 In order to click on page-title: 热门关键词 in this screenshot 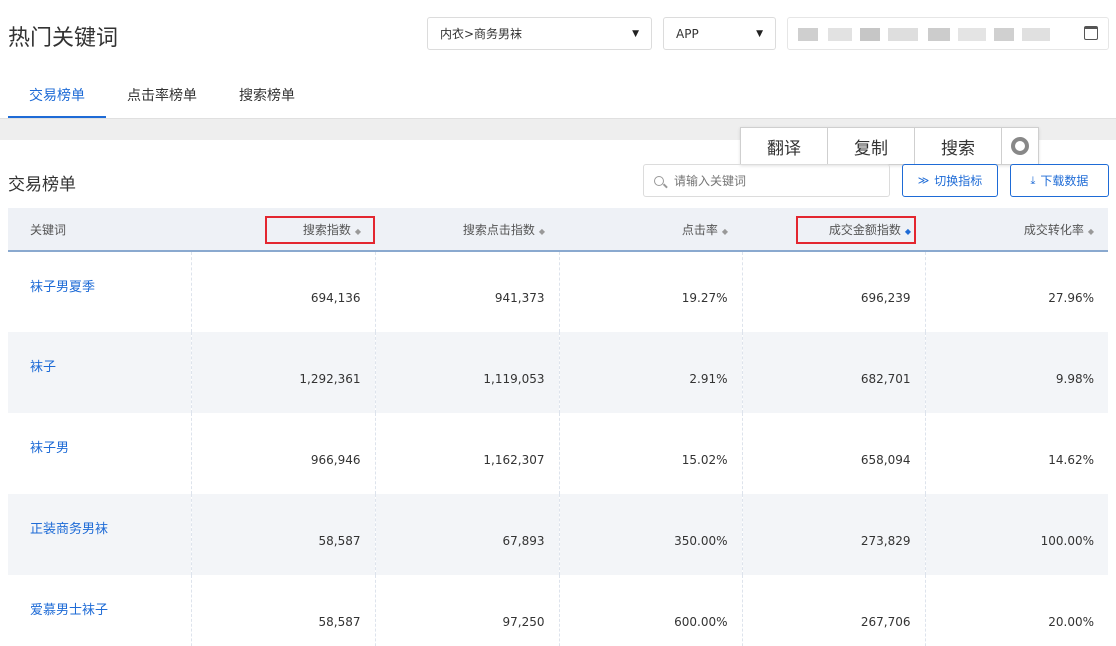, I will do `click(63, 38)`.